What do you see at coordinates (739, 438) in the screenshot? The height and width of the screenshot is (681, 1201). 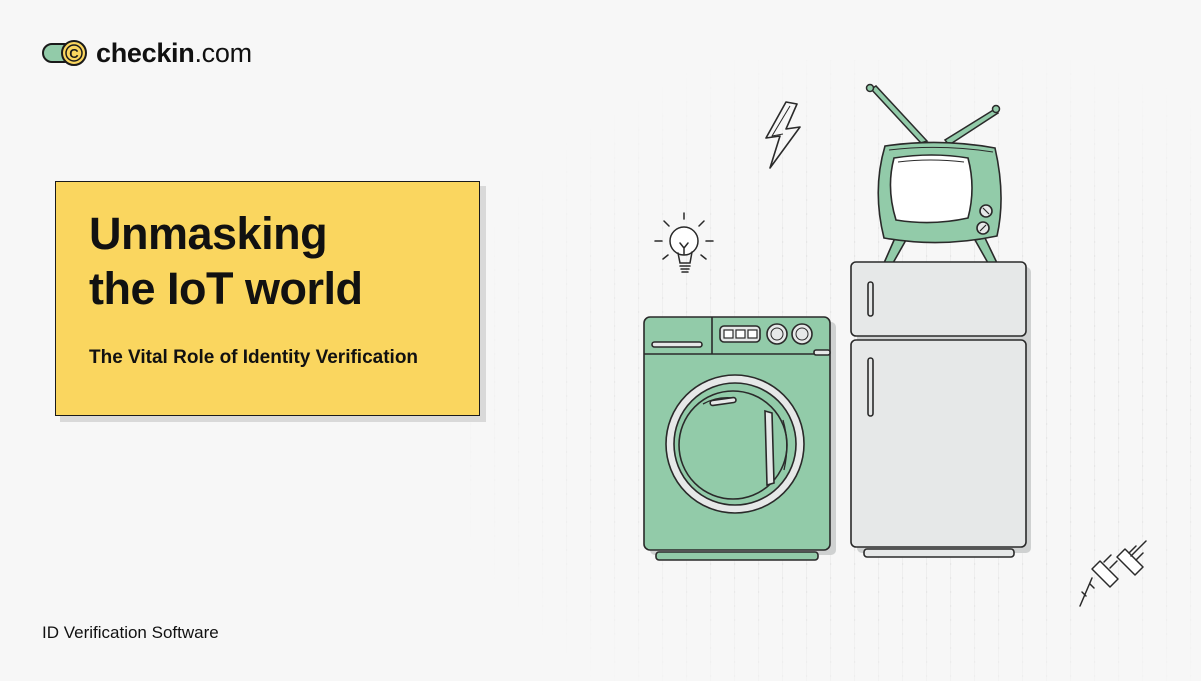 I see `washing-machine-illustration` at bounding box center [739, 438].